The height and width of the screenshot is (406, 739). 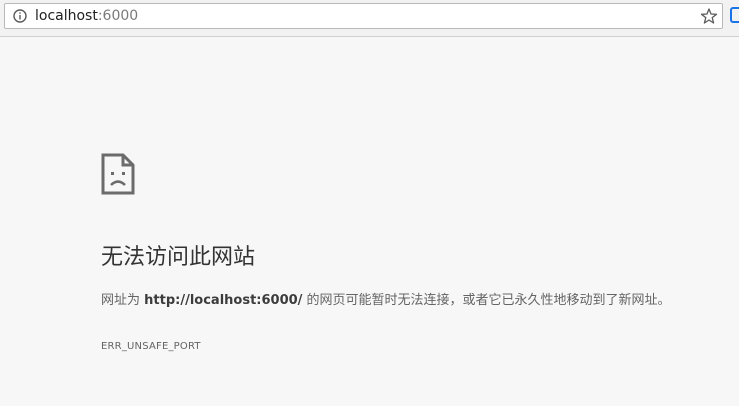 What do you see at coordinates (363, 16) in the screenshot?
I see `address-bar: localhost:6000` at bounding box center [363, 16].